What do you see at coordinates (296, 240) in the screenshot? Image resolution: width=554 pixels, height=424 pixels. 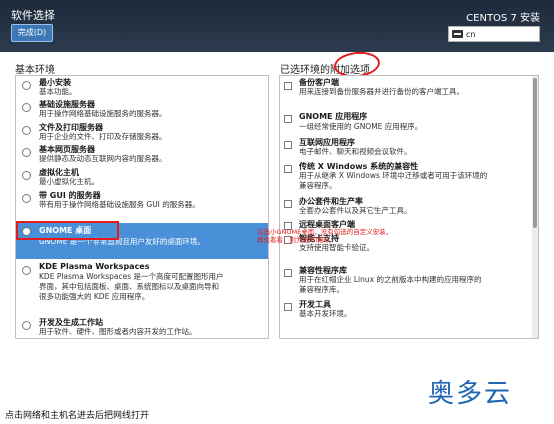 I see `annotation-line: 再也看看，则为选环境的。` at bounding box center [296, 240].